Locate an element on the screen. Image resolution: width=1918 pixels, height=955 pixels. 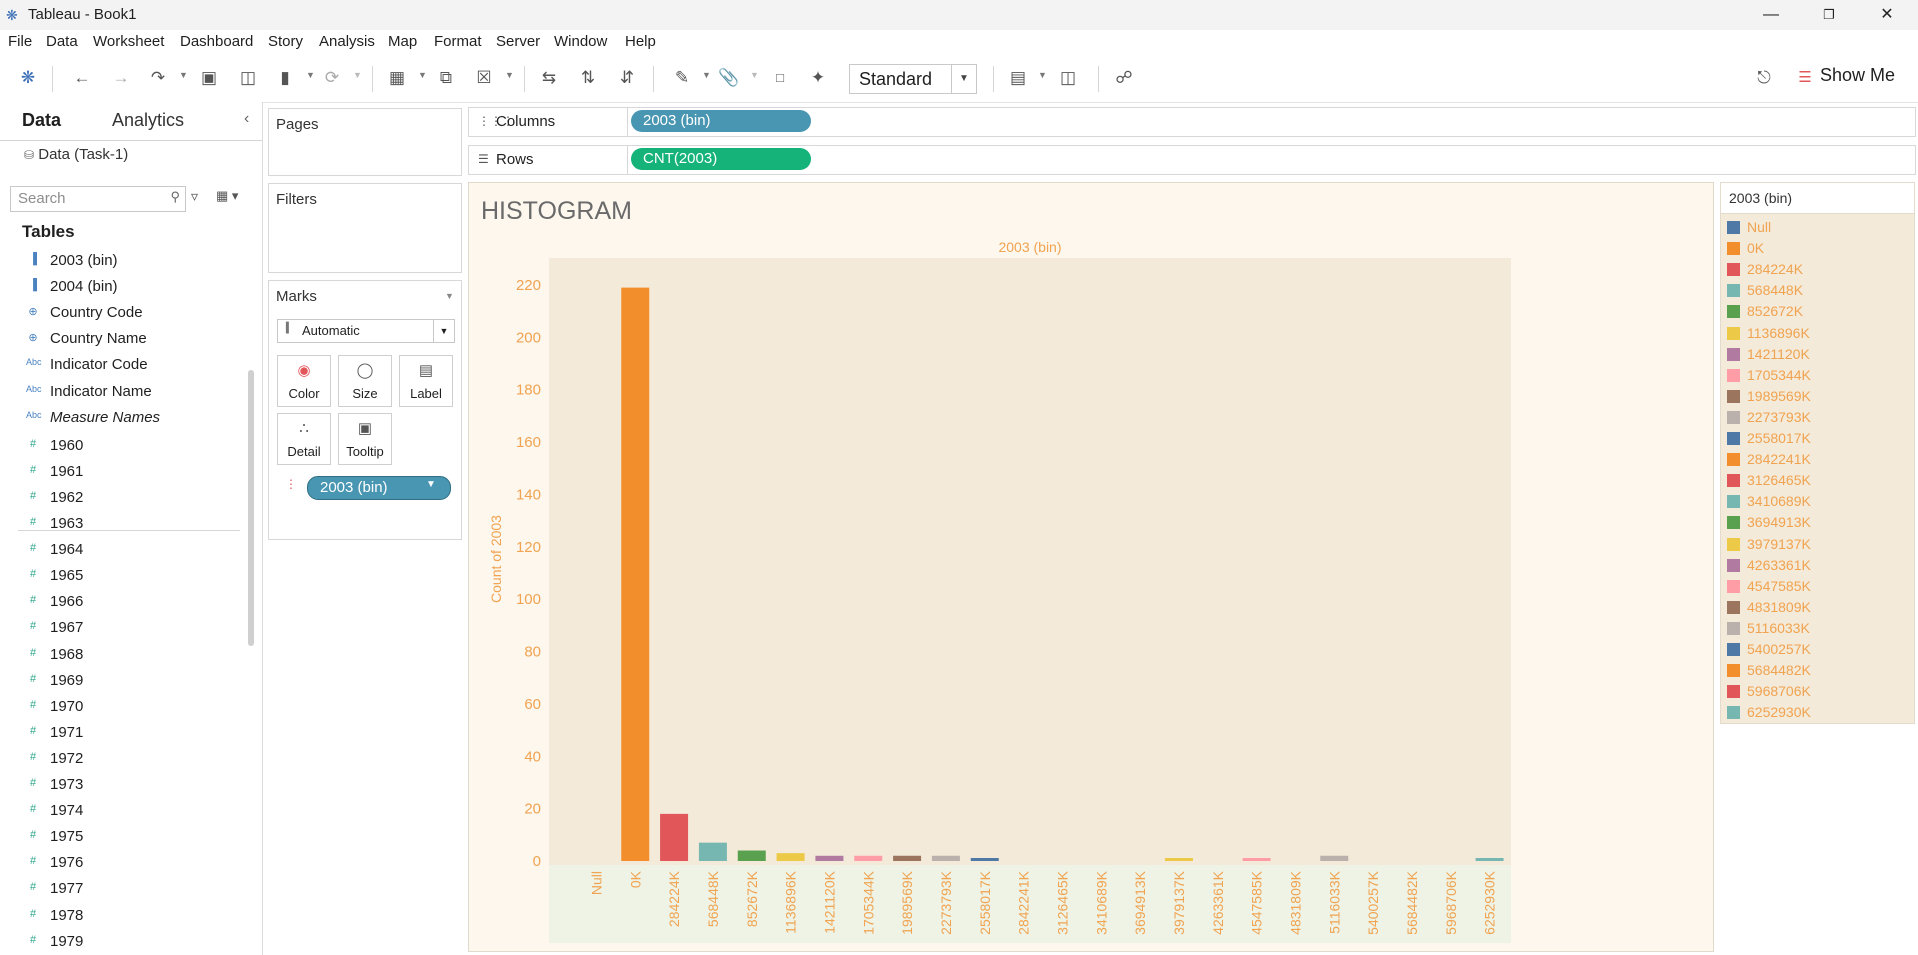
legend-item: 3979137K is located at coordinates (1817, 544).